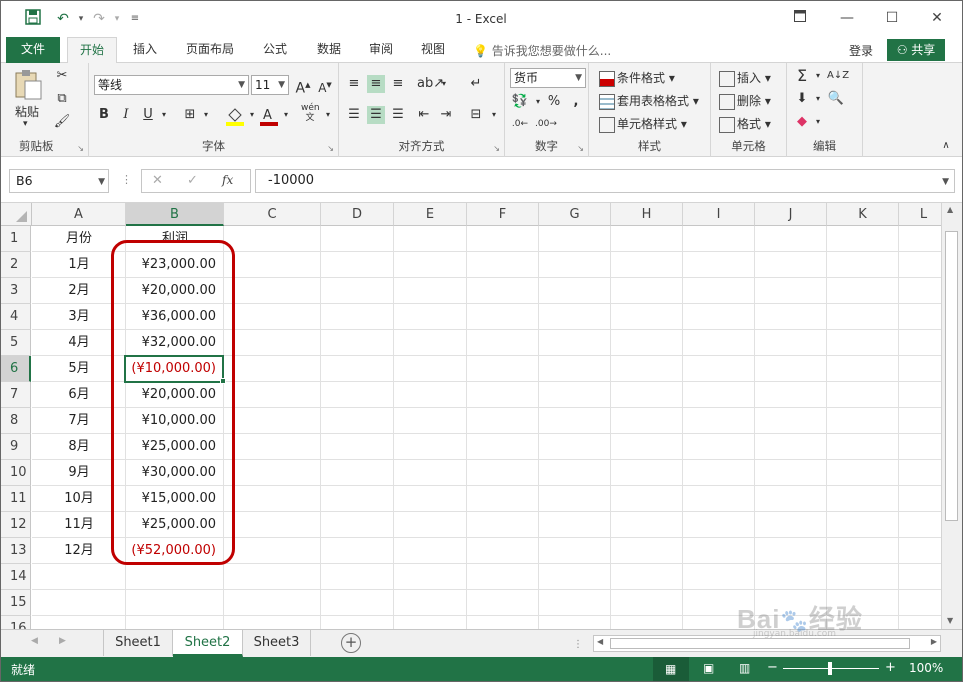 The width and height of the screenshot is (963, 682). I want to click on column-header-i: I, so click(719, 214).